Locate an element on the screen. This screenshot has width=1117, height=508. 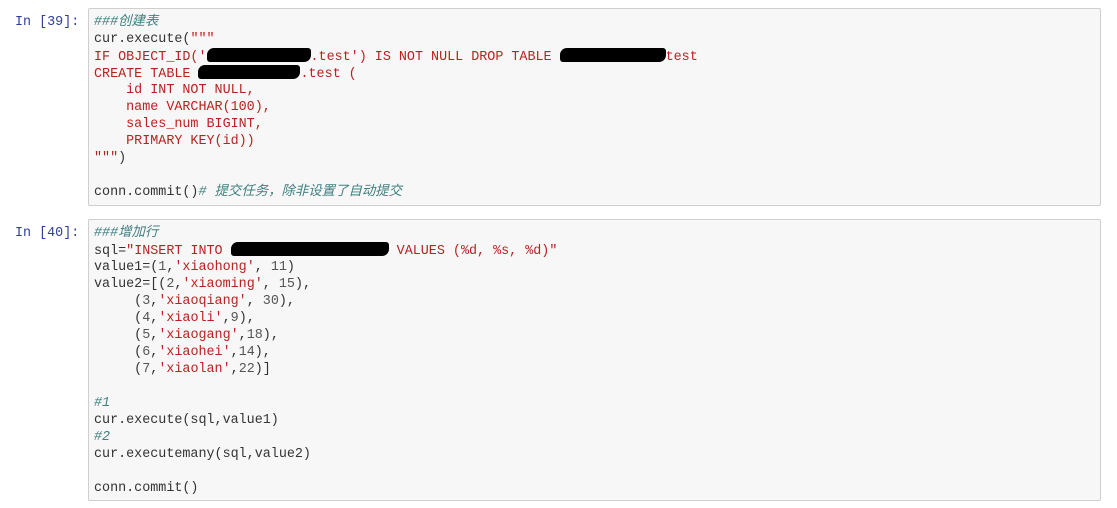
code-string: CREATE TABLE is located at coordinates (146, 74).